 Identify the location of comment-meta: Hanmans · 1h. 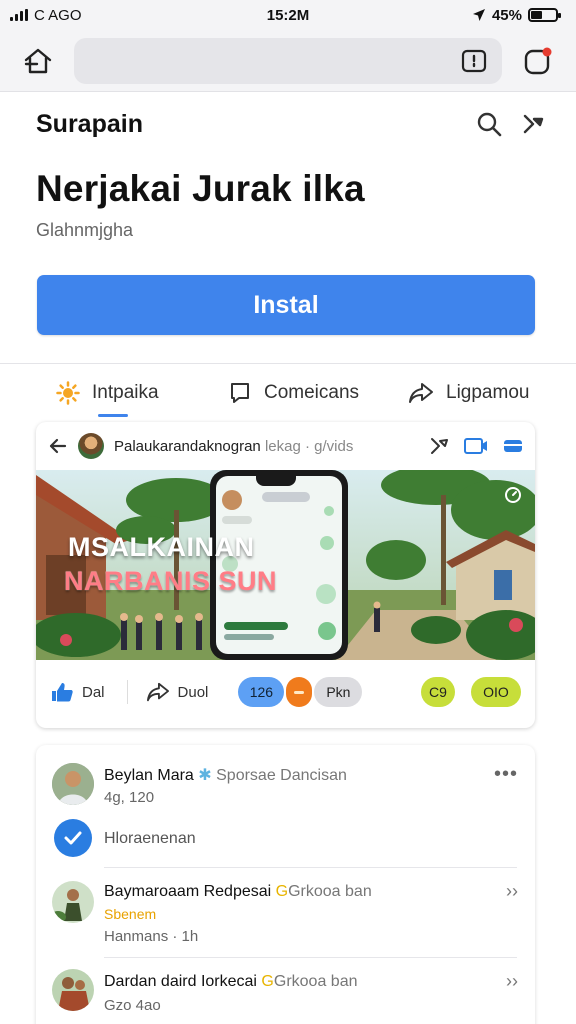
(151, 936).